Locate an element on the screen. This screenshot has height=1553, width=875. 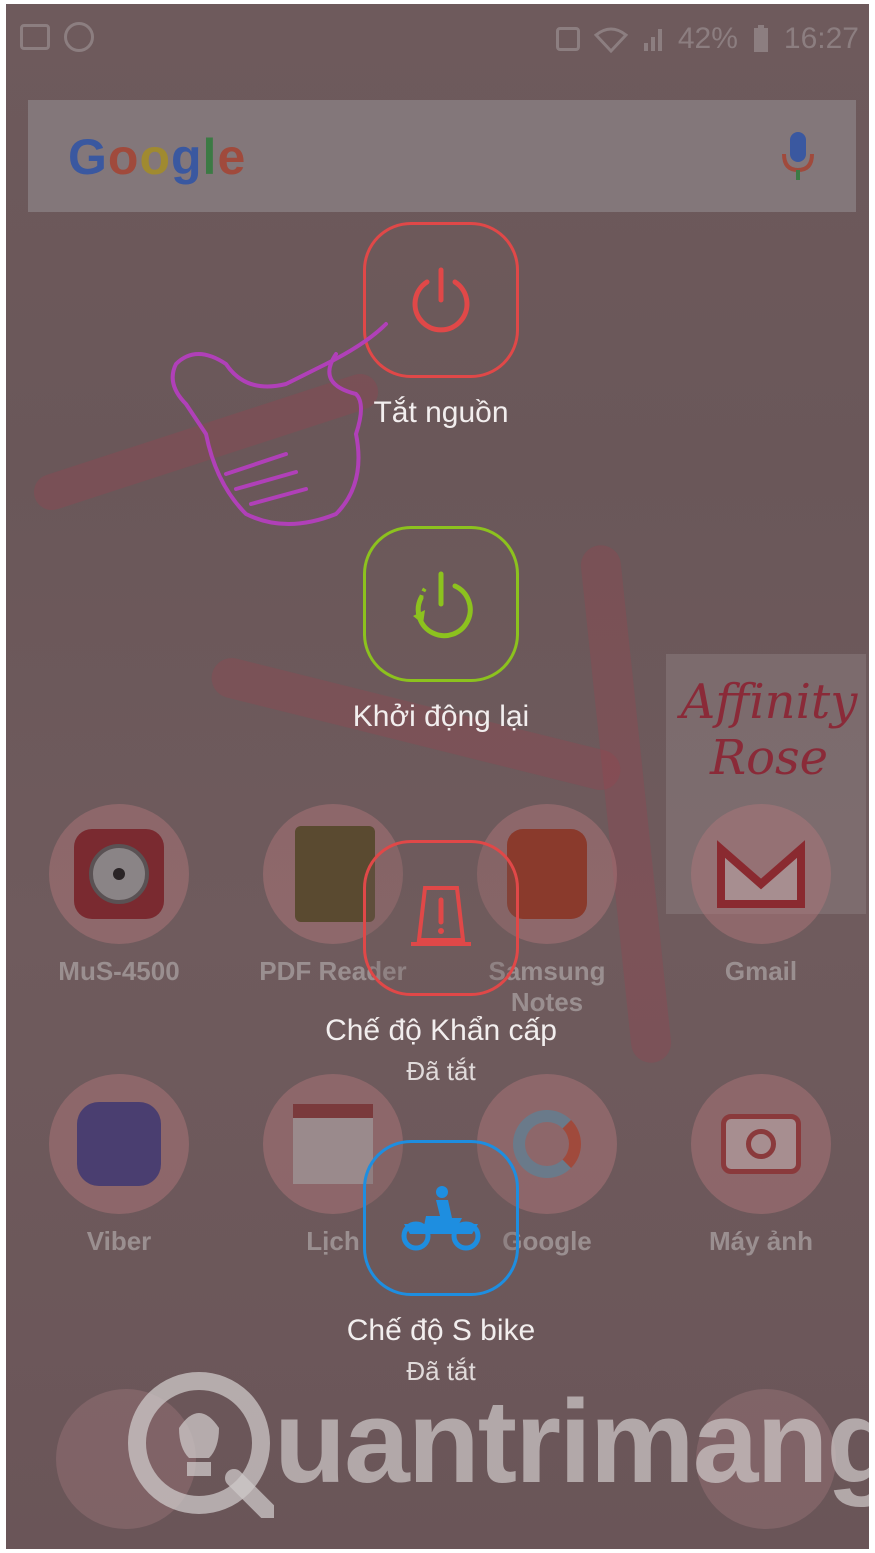
app-label: Gmail is located at coordinates (761, 971).